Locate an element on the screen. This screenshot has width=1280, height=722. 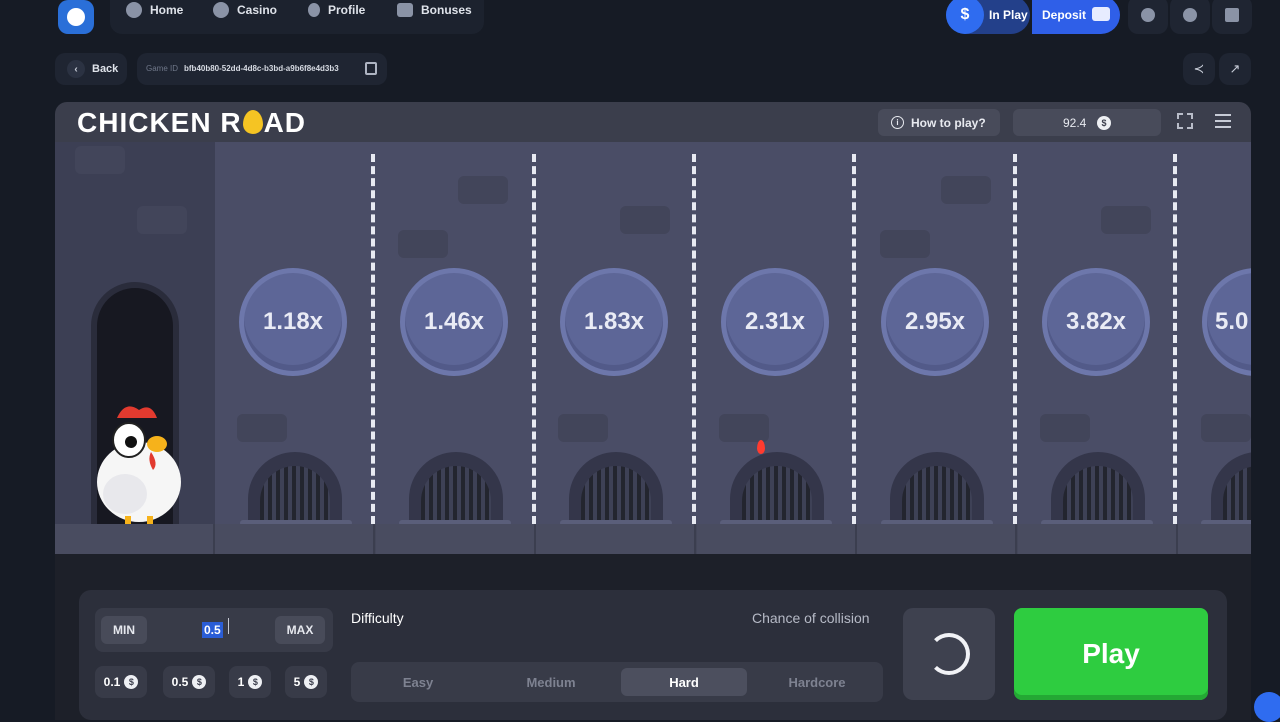
multiplier-2: 1.46x is located at coordinates (454, 322).